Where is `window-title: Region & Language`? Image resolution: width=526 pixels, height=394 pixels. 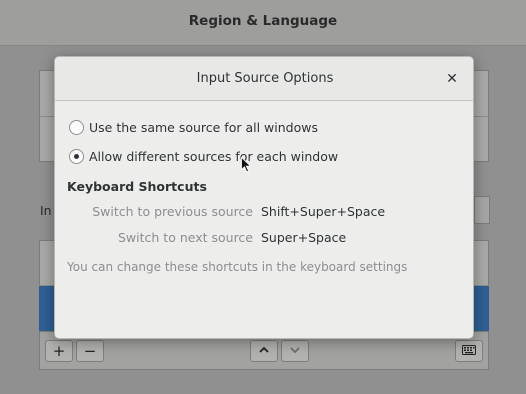
window-title: Region & Language is located at coordinates (263, 21).